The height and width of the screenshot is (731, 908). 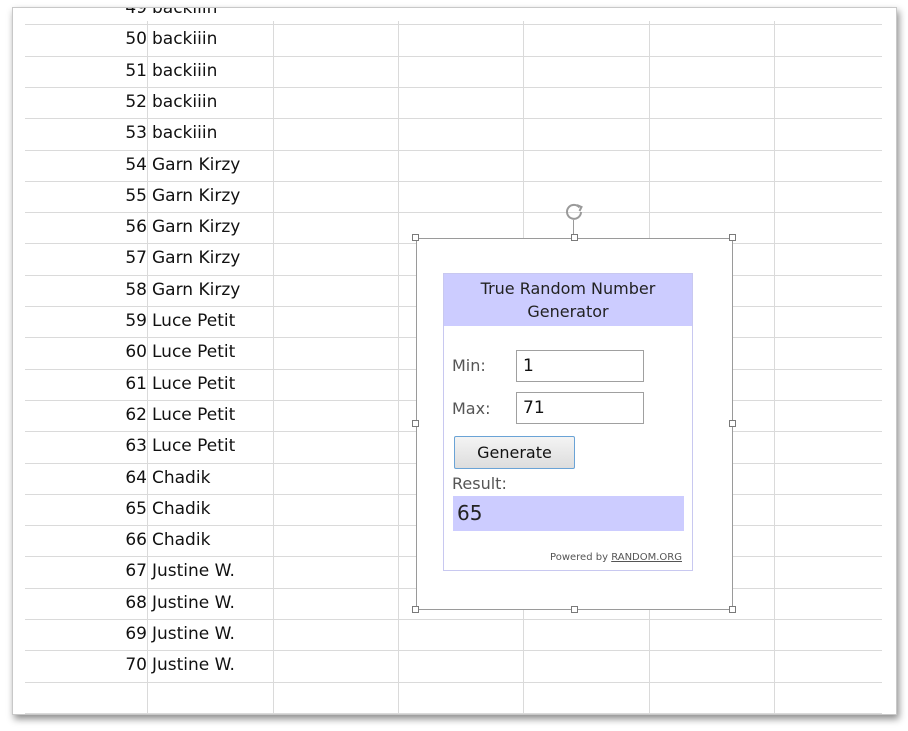 What do you see at coordinates (86, 509) in the screenshot?
I see `row-number-cell: 65` at bounding box center [86, 509].